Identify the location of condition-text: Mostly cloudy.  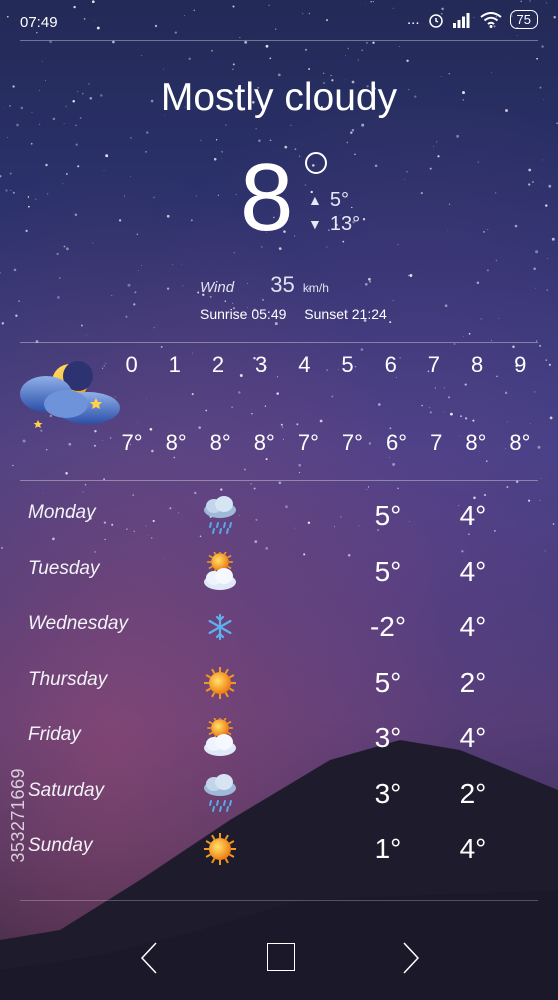
(279, 97).